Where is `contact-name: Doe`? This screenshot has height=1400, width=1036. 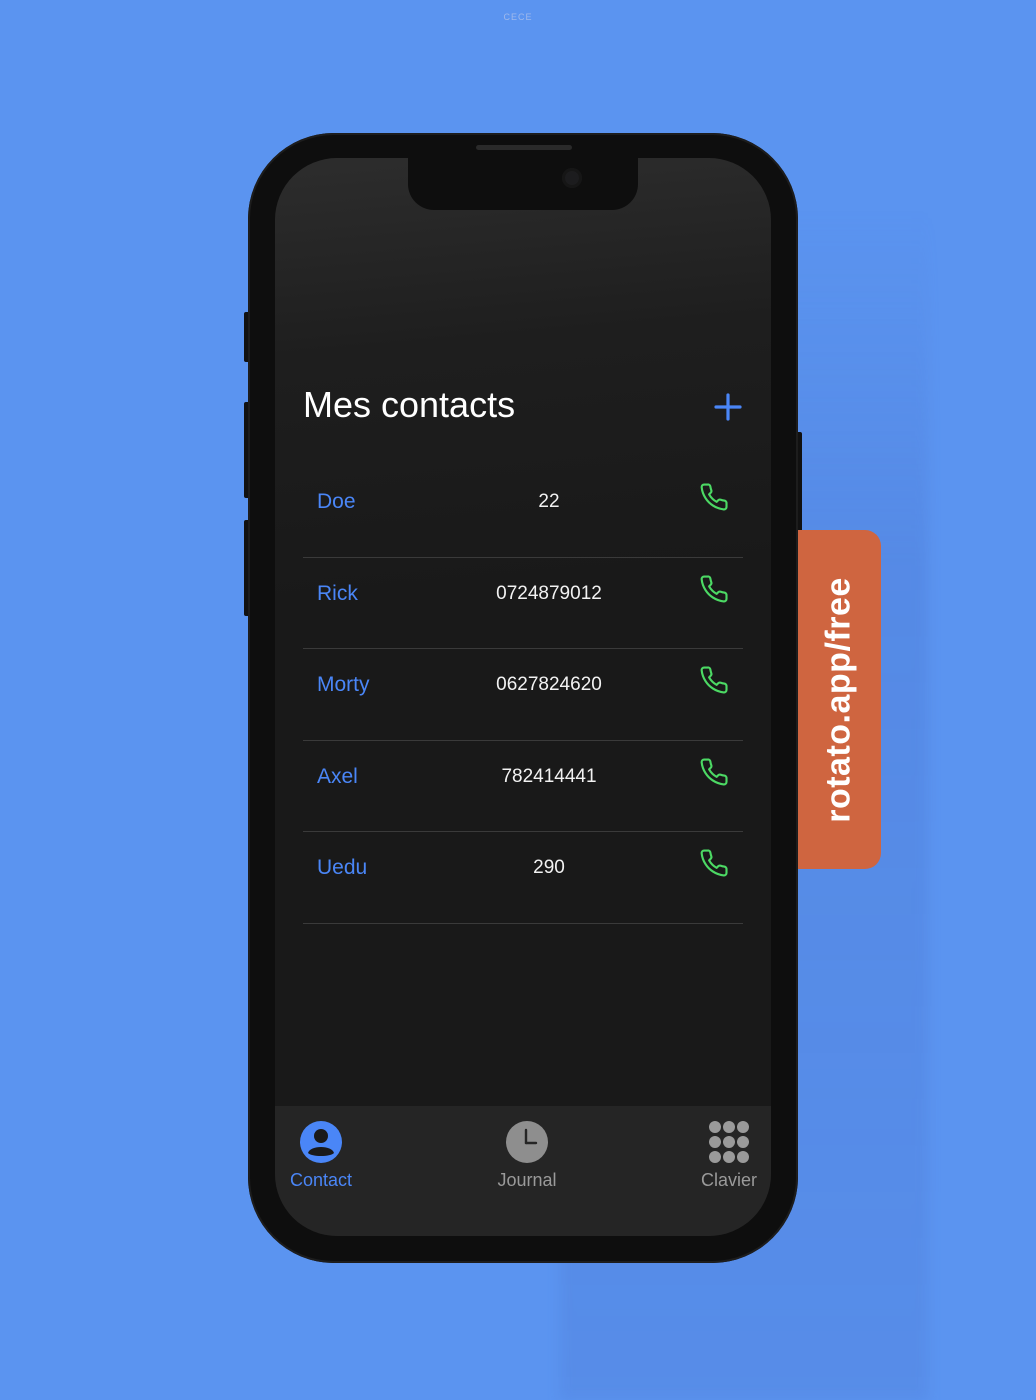
contact-name: Doe is located at coordinates (336, 502).